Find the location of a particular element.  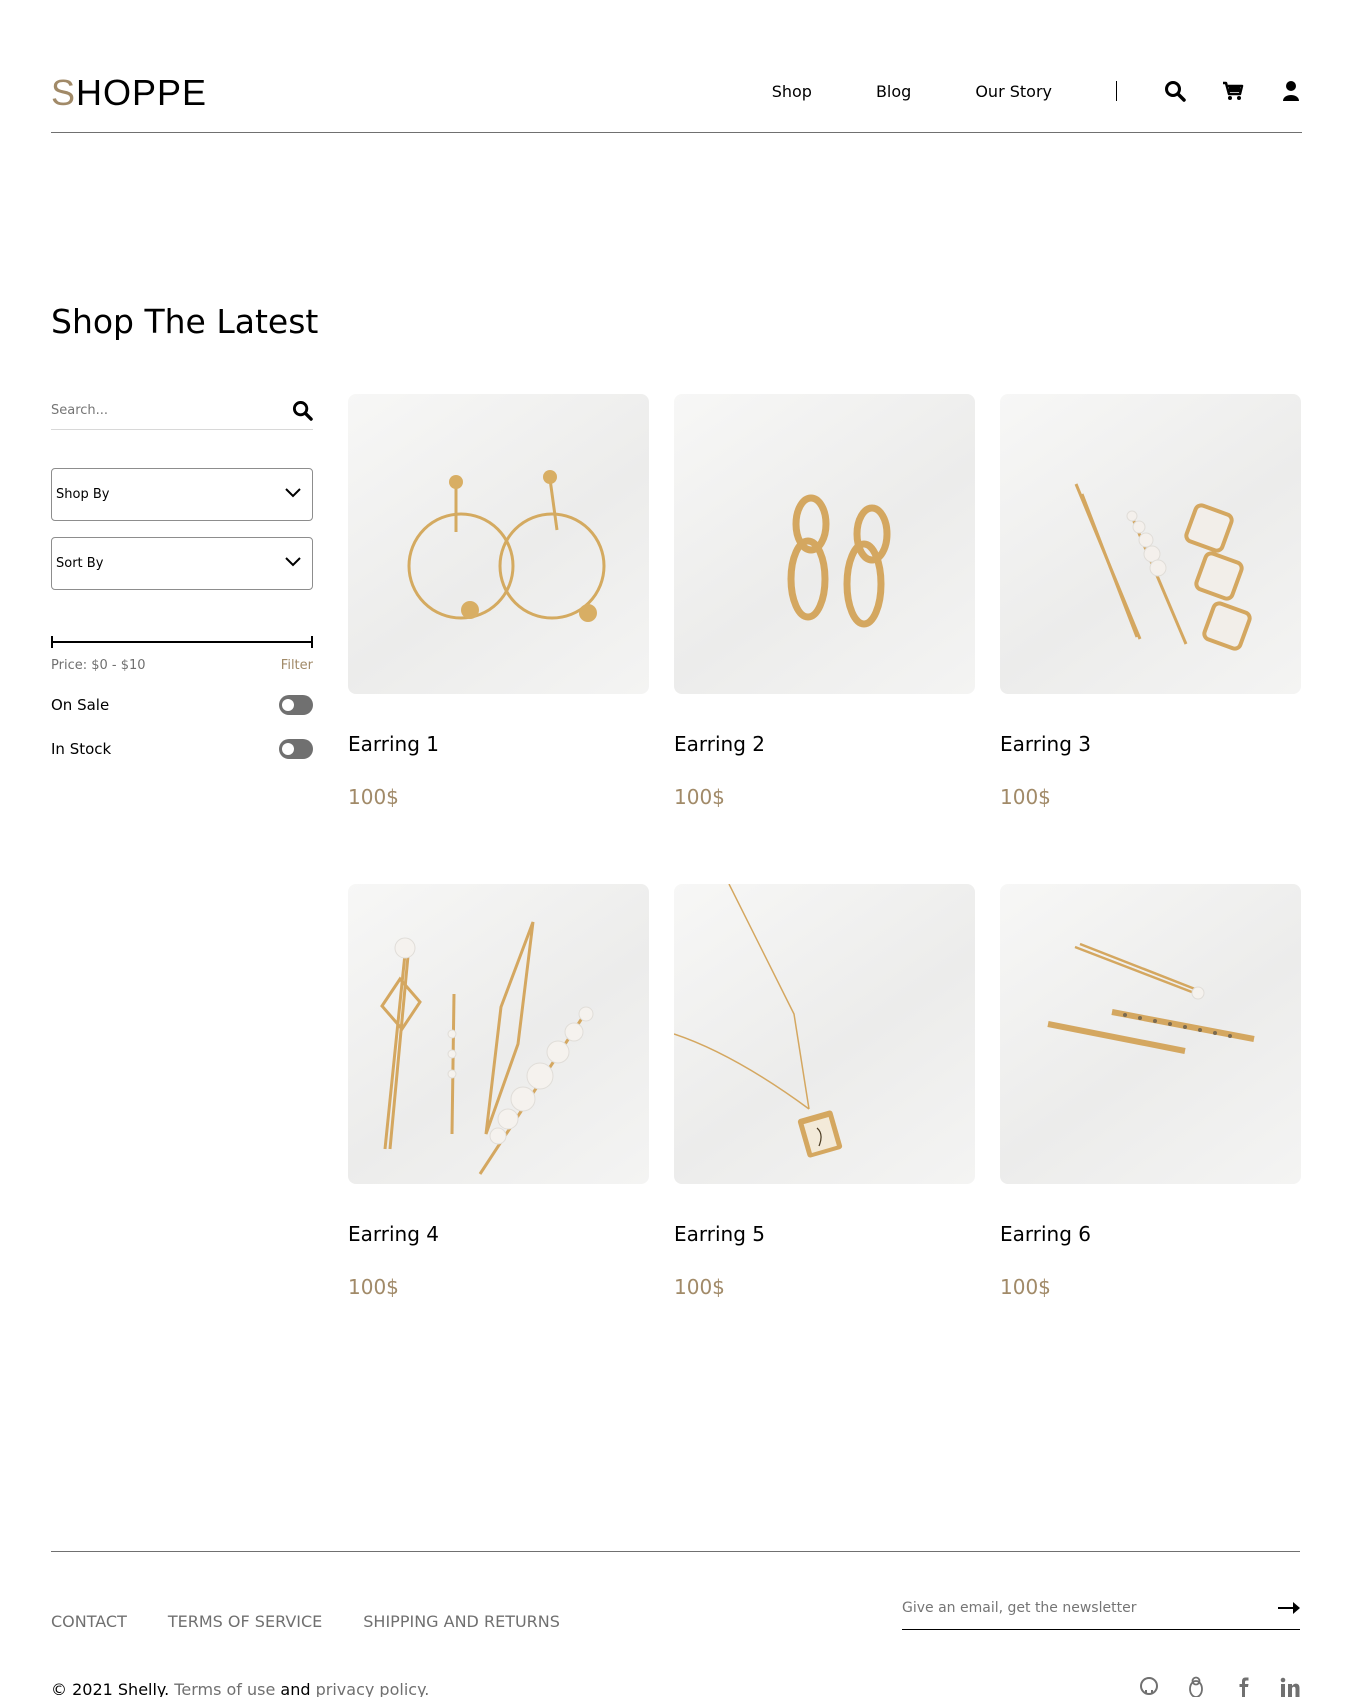

social-links is located at coordinates (1206, 1686).